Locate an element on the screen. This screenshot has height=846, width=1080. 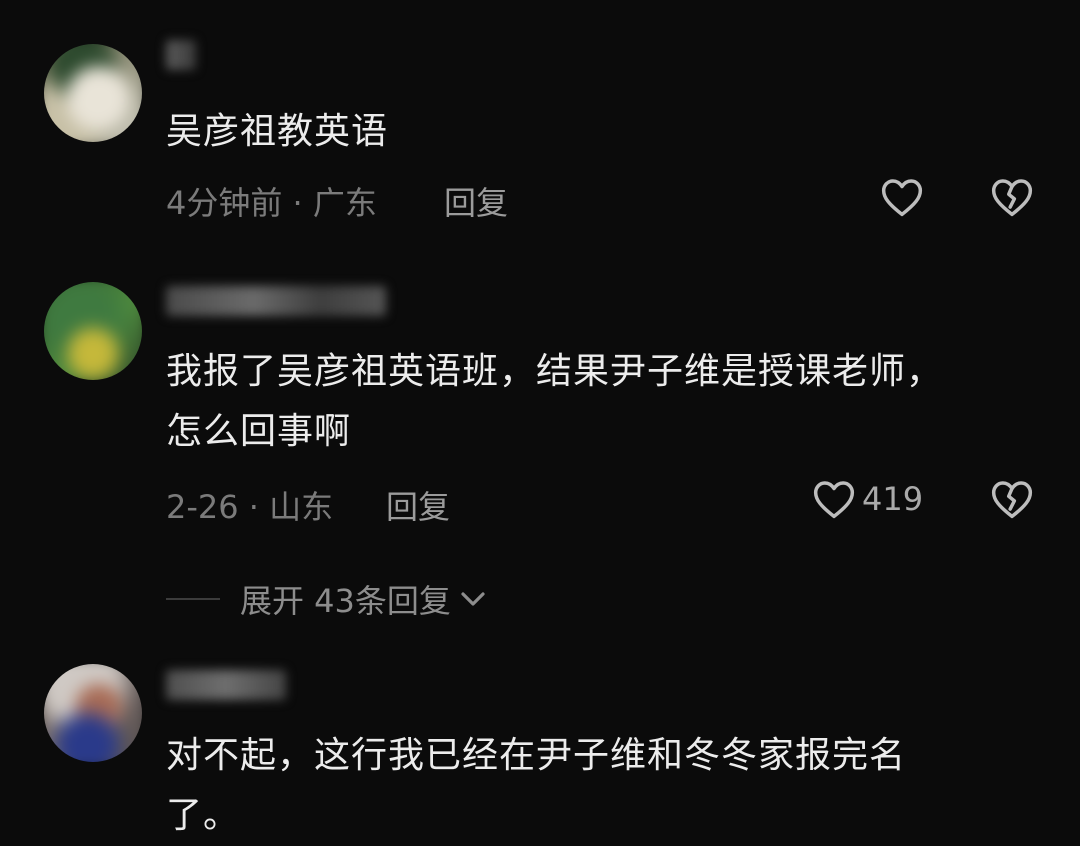
expand-replies-label: 展开 43条回复 is located at coordinates (345, 601).